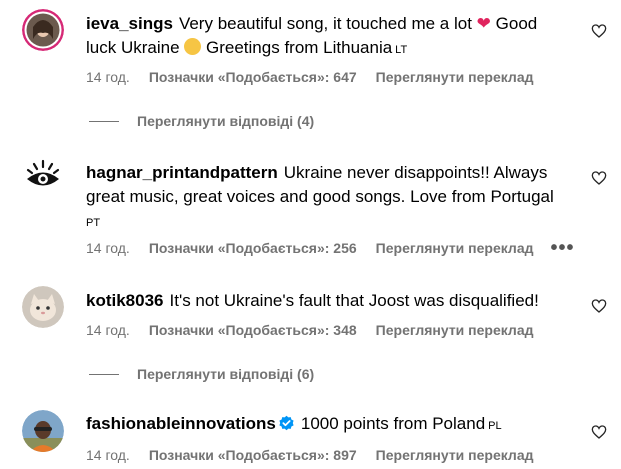 This screenshot has width=621, height=469. What do you see at coordinates (201, 121) in the screenshot?
I see `view-replies-button: Переглянути відповіді (4)` at bounding box center [201, 121].